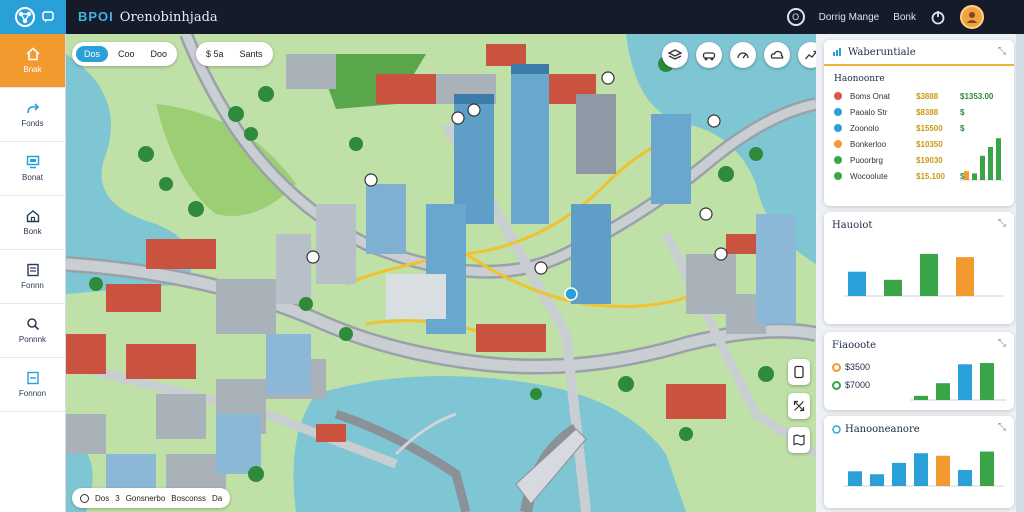  I want to click on stat-value: $10350, so click(929, 144).